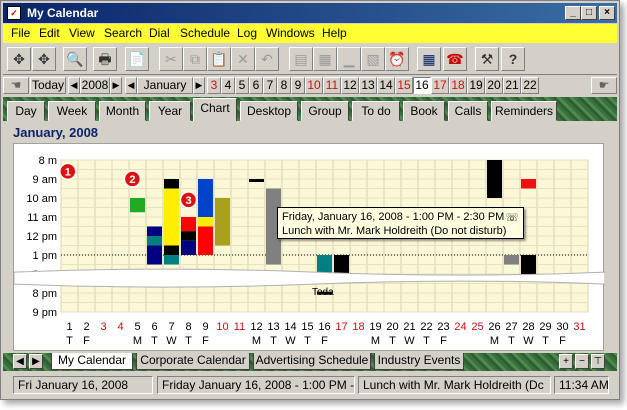  I want to click on day-cell: 12, so click(350, 85).